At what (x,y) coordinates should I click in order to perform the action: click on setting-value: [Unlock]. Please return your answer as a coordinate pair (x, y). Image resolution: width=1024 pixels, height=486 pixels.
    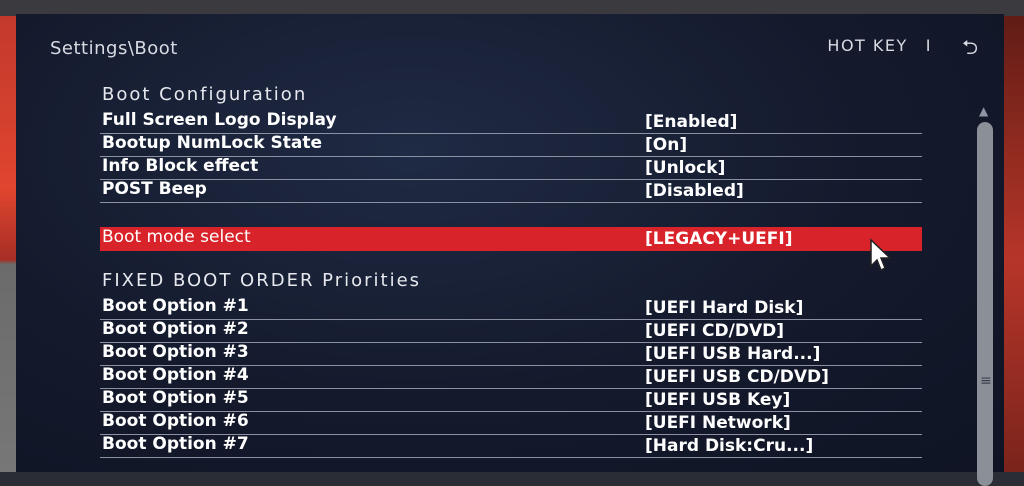
    Looking at the image, I should click on (685, 168).